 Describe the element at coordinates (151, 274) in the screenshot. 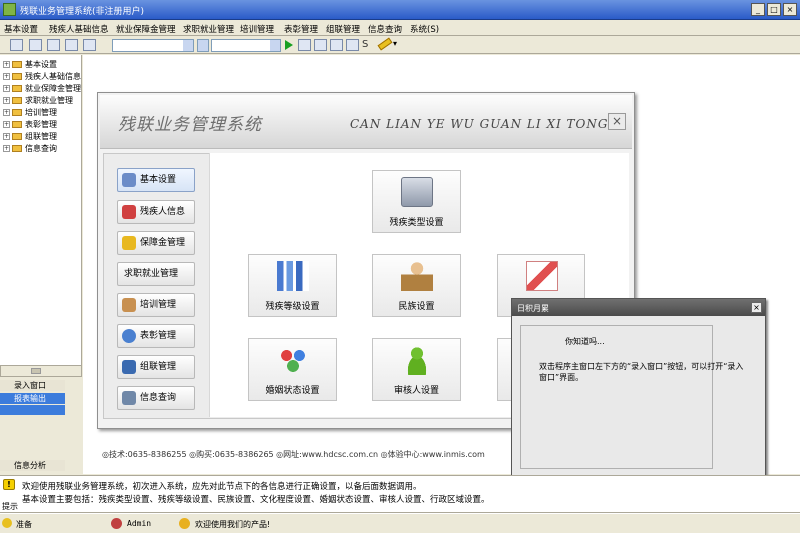

I see `side-btn-label: 求职就业管理` at that location.